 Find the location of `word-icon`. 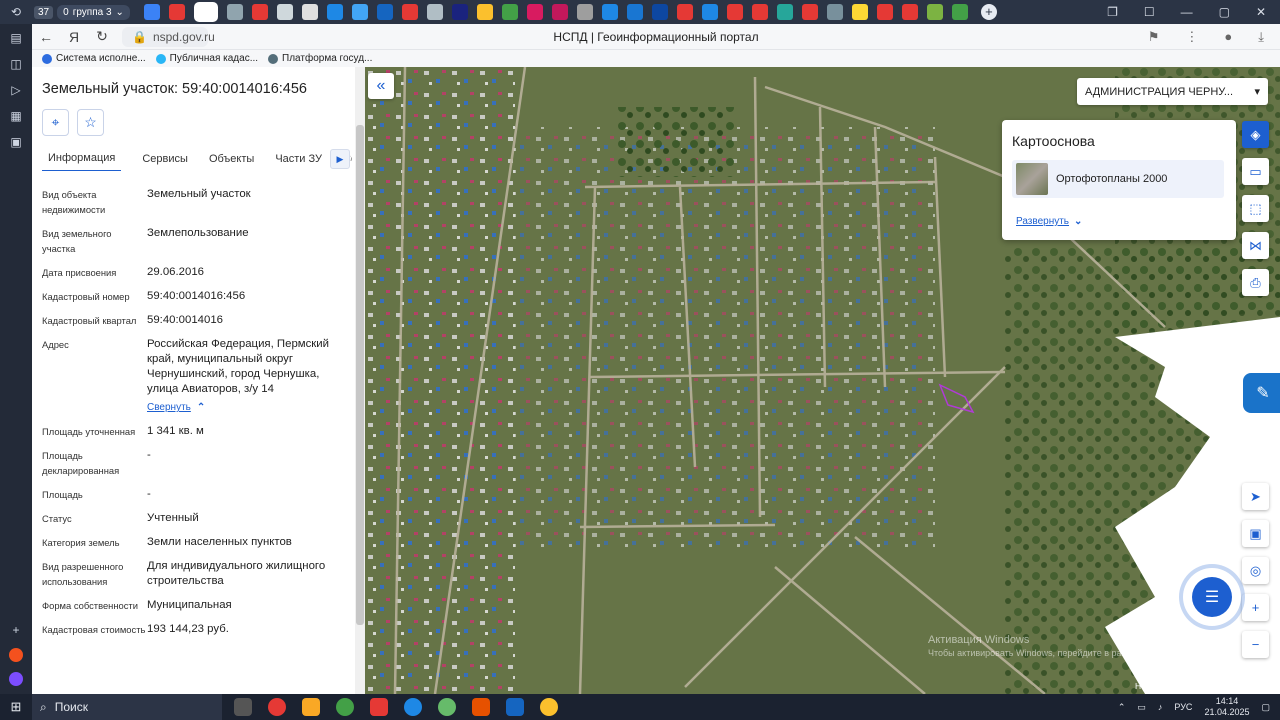

word-icon is located at coordinates (515, 707).